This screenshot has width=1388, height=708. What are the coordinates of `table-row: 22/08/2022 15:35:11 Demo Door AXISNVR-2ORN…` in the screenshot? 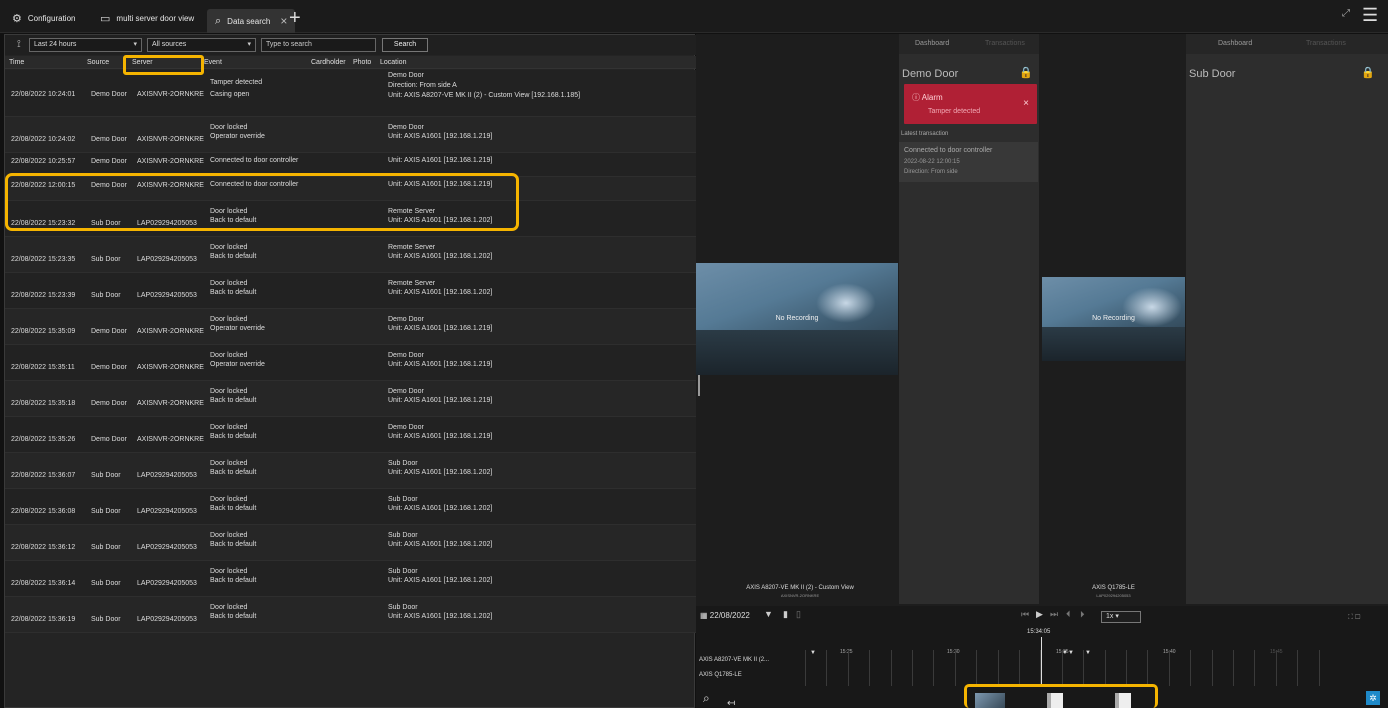 It's located at (350, 363).